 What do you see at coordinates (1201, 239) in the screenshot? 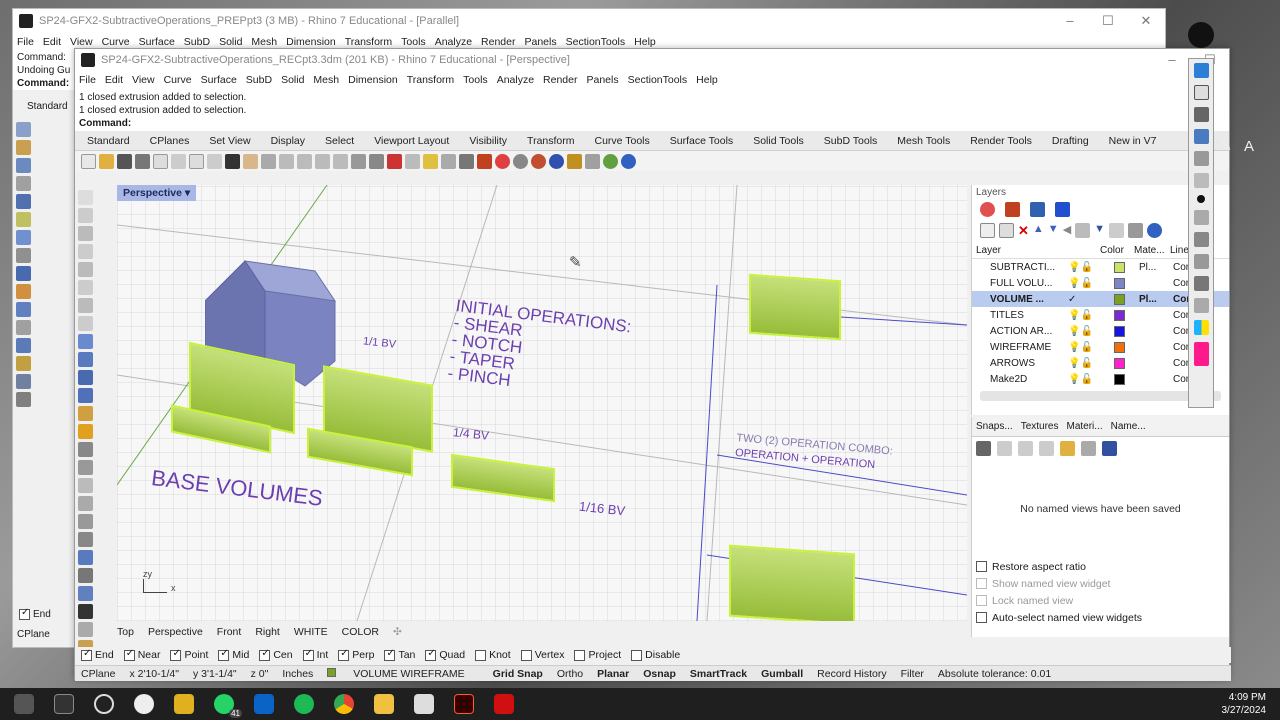
I see `trash-icon` at bounding box center [1201, 239].